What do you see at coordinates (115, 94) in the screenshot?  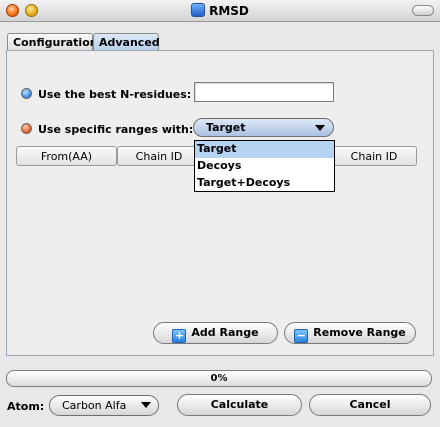 I see `best-n-label: Use the best N-residues:` at bounding box center [115, 94].